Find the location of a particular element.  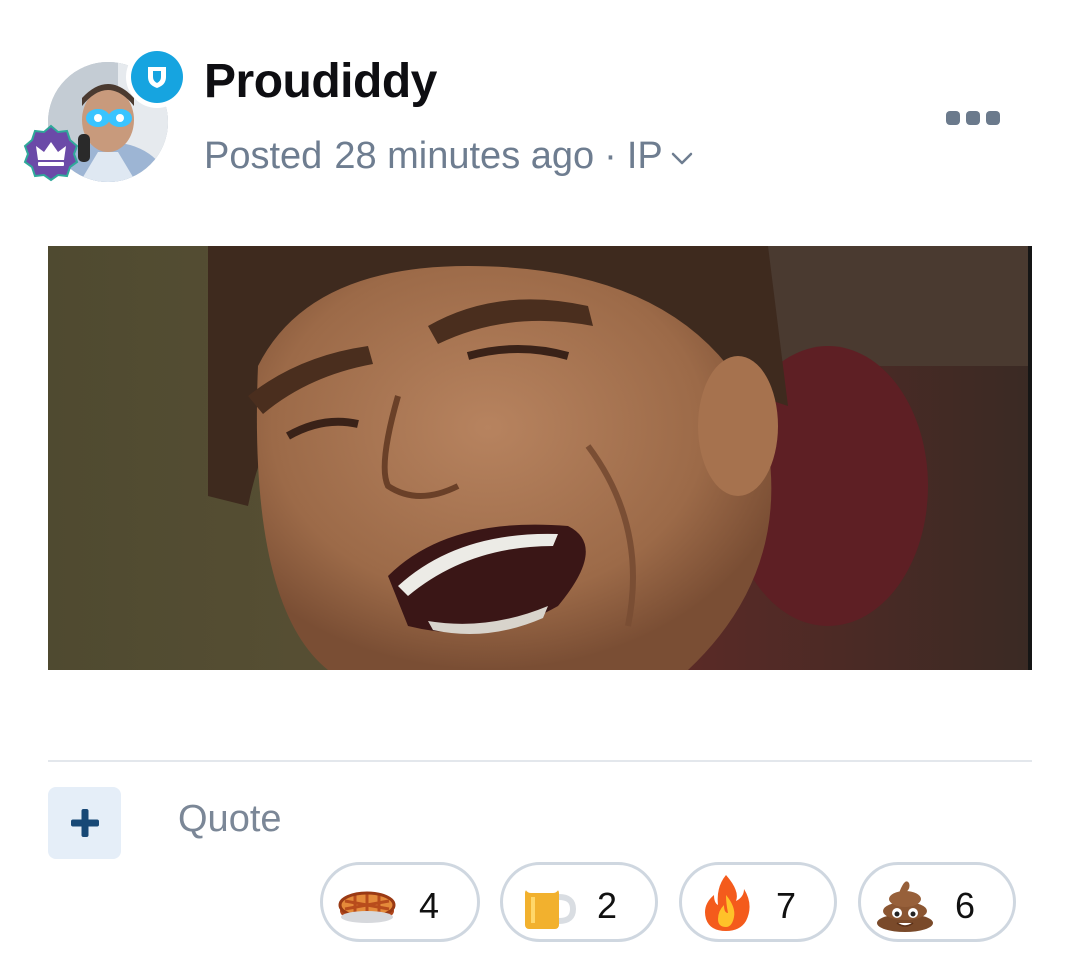

poop-icon is located at coordinates (905, 906).